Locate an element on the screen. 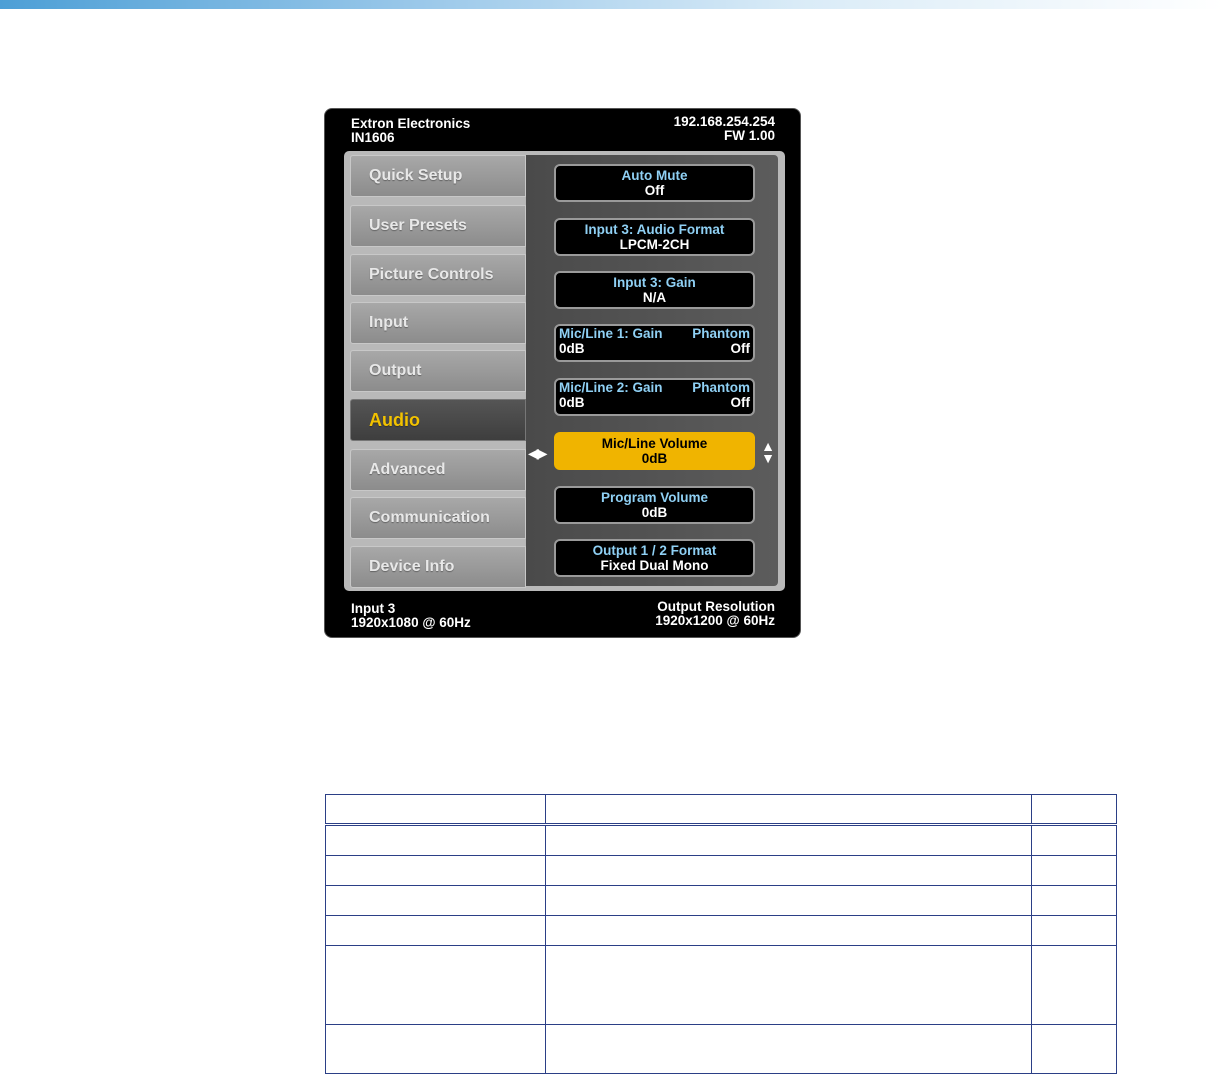 This screenshot has height=1080, width=1224. setting-value: LPCM-2CH is located at coordinates (654, 244).